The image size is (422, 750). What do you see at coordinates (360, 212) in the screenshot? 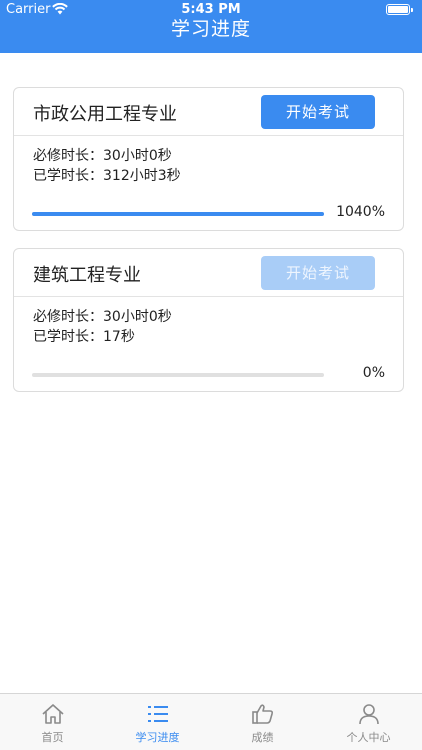
I see `progress-percent: 1040%` at bounding box center [360, 212].